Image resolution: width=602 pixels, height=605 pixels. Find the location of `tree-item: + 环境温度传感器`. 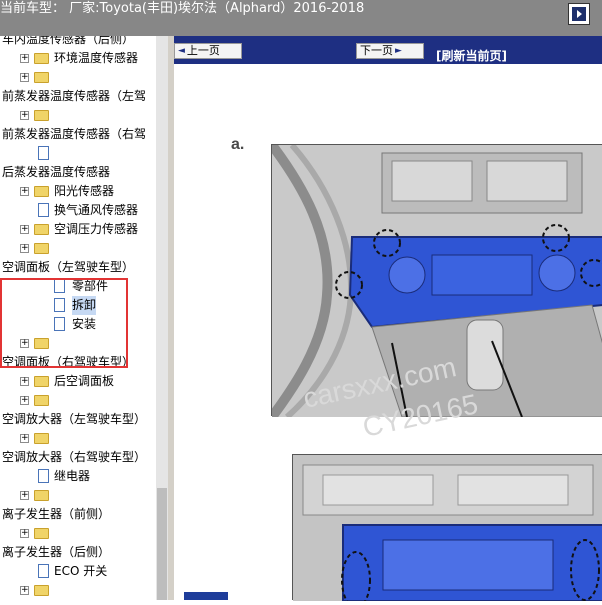

tree-item: + 环境温度传感器 is located at coordinates (78, 58).